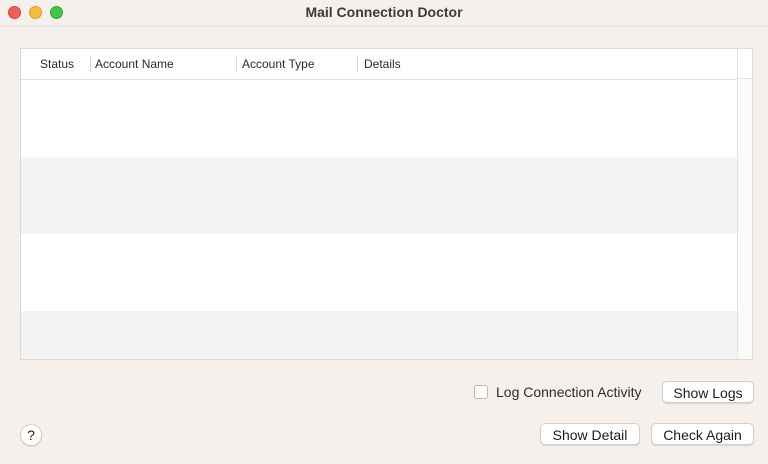  I want to click on table-header: Status Account Name Account Type Details, so click(379, 64).